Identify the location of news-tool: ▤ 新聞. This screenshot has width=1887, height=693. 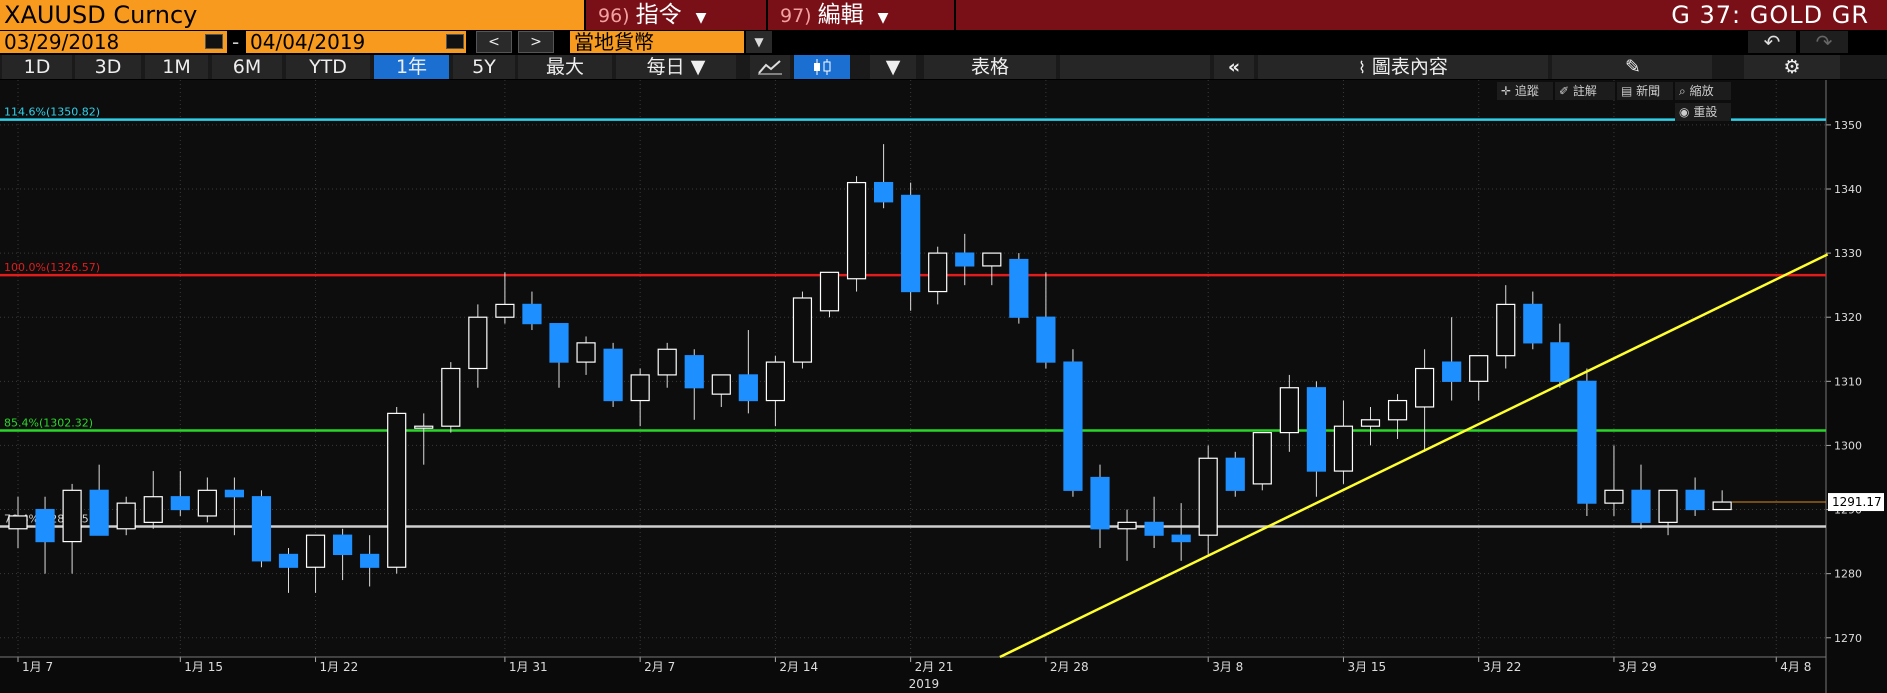
(1645, 91).